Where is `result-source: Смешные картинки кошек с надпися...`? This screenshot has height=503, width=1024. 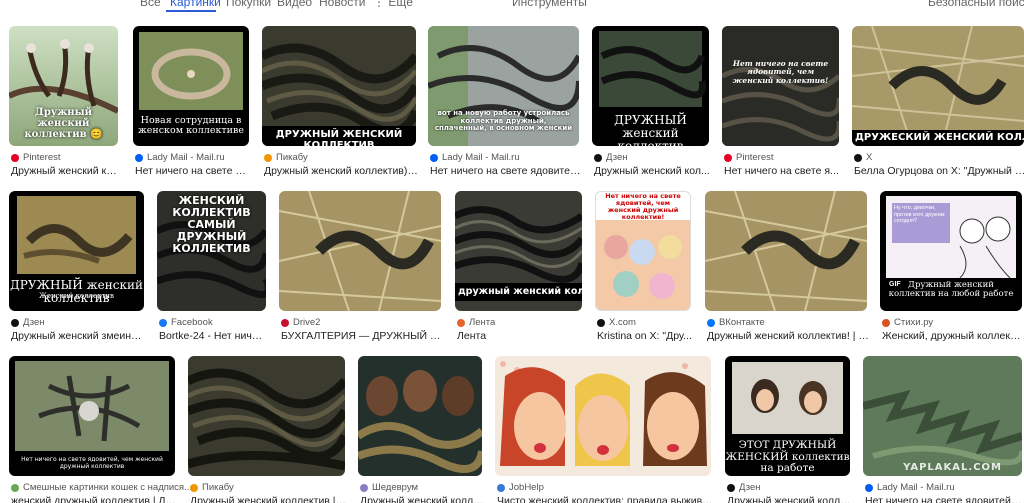
result-source: Смешные картинки кошек с надпися... is located at coordinates (101, 487).